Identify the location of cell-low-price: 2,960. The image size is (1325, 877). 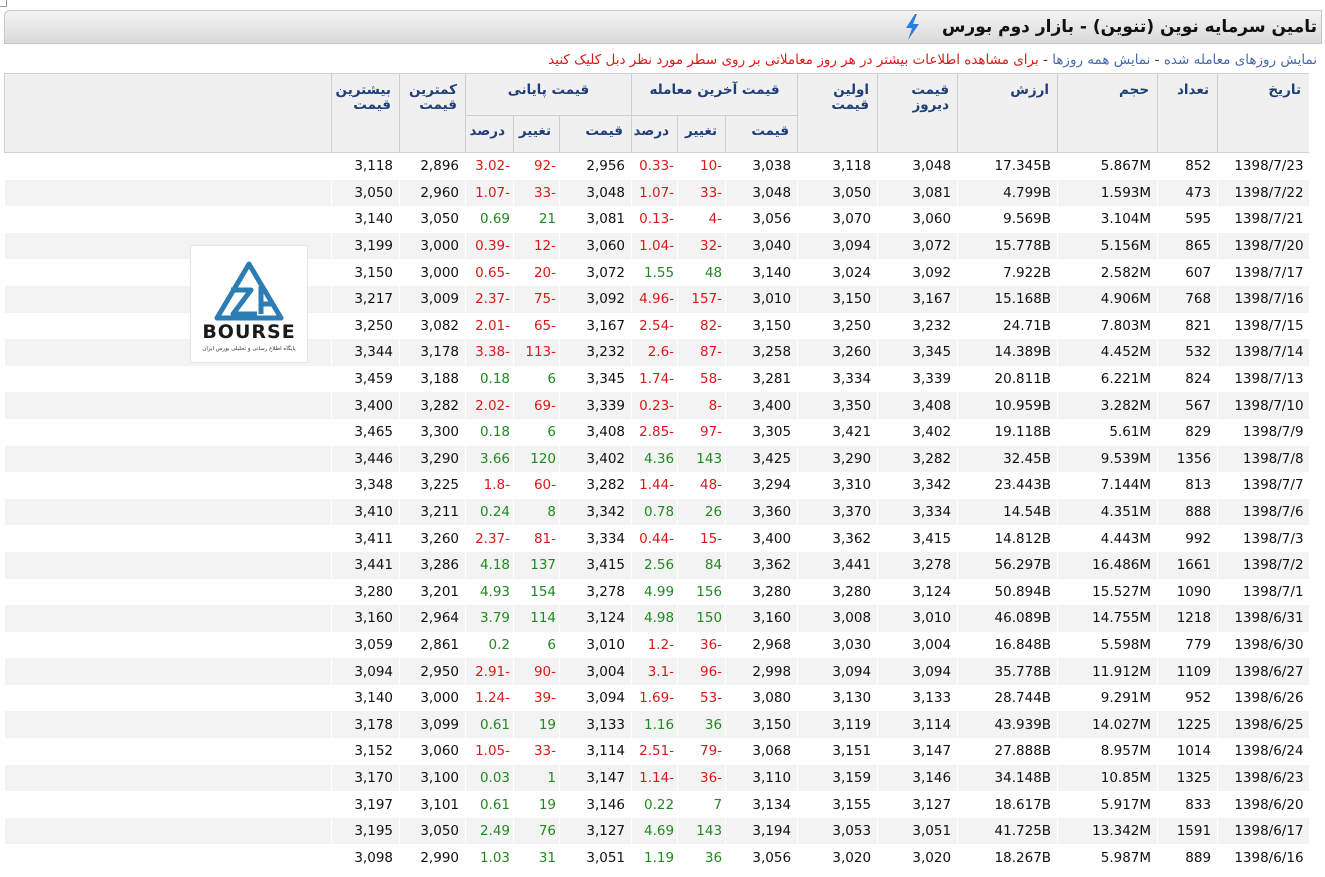
(432, 193).